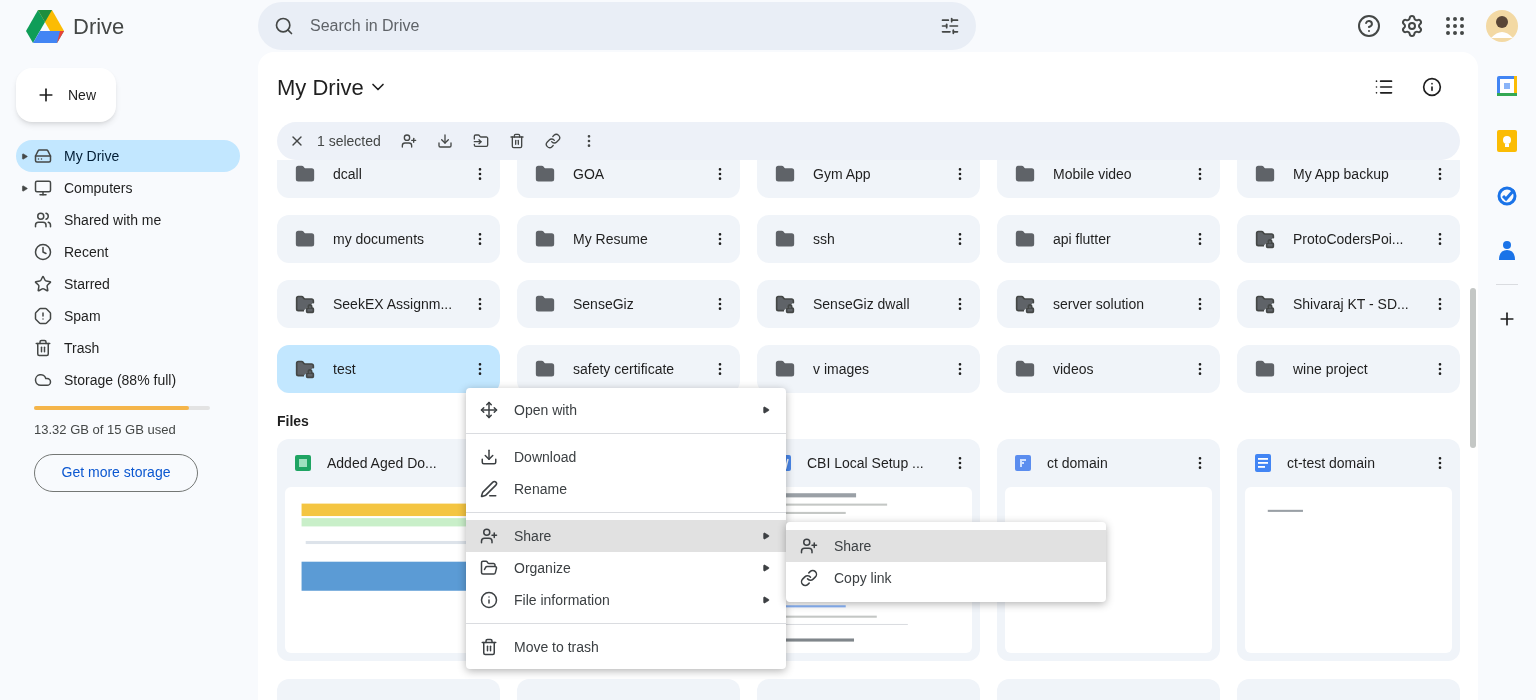 Image resolution: width=1536 pixels, height=700 pixels. What do you see at coordinates (388, 179) in the screenshot?
I see `folder-card: dcall` at bounding box center [388, 179].